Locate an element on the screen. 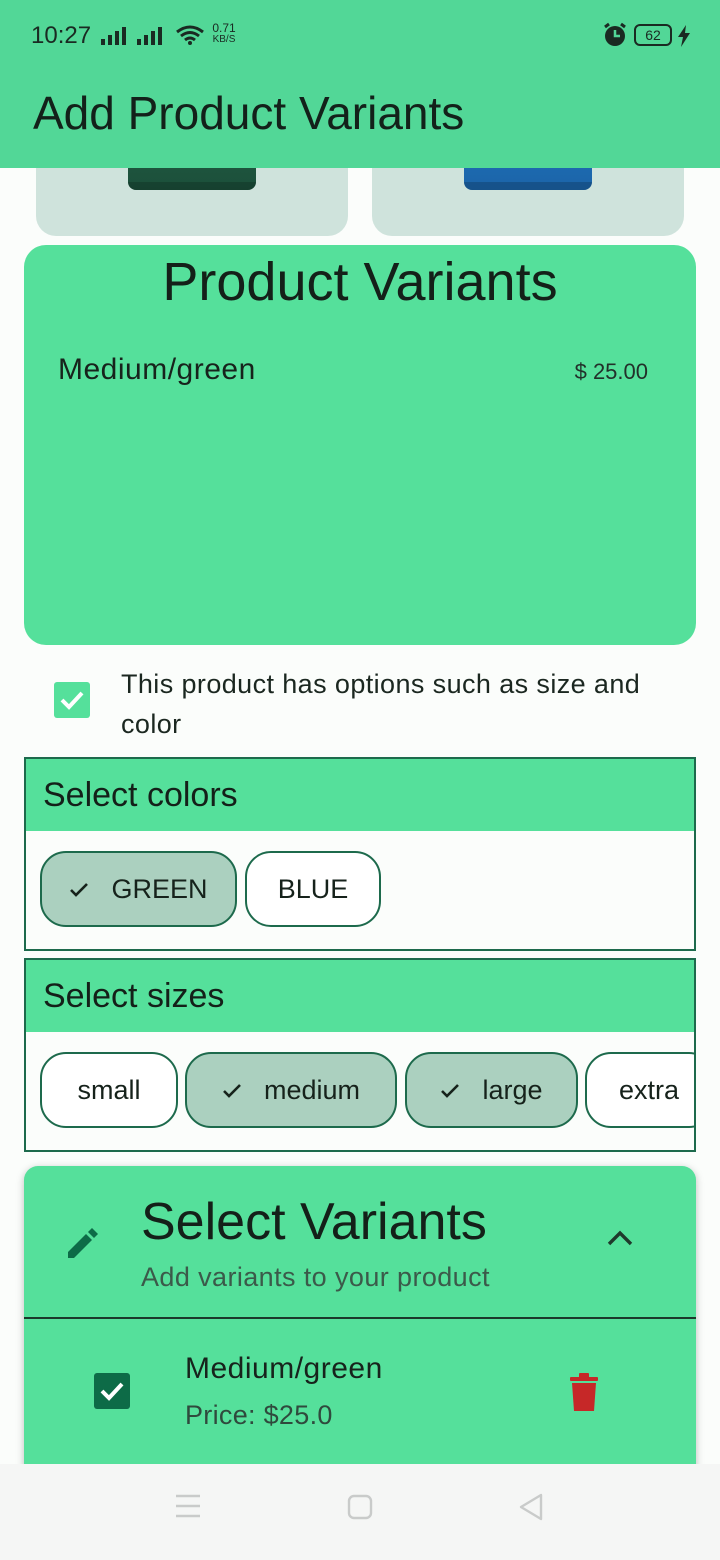 Image resolution: width=720 pixels, height=1560 pixels. home-icon is located at coordinates (360, 1509).